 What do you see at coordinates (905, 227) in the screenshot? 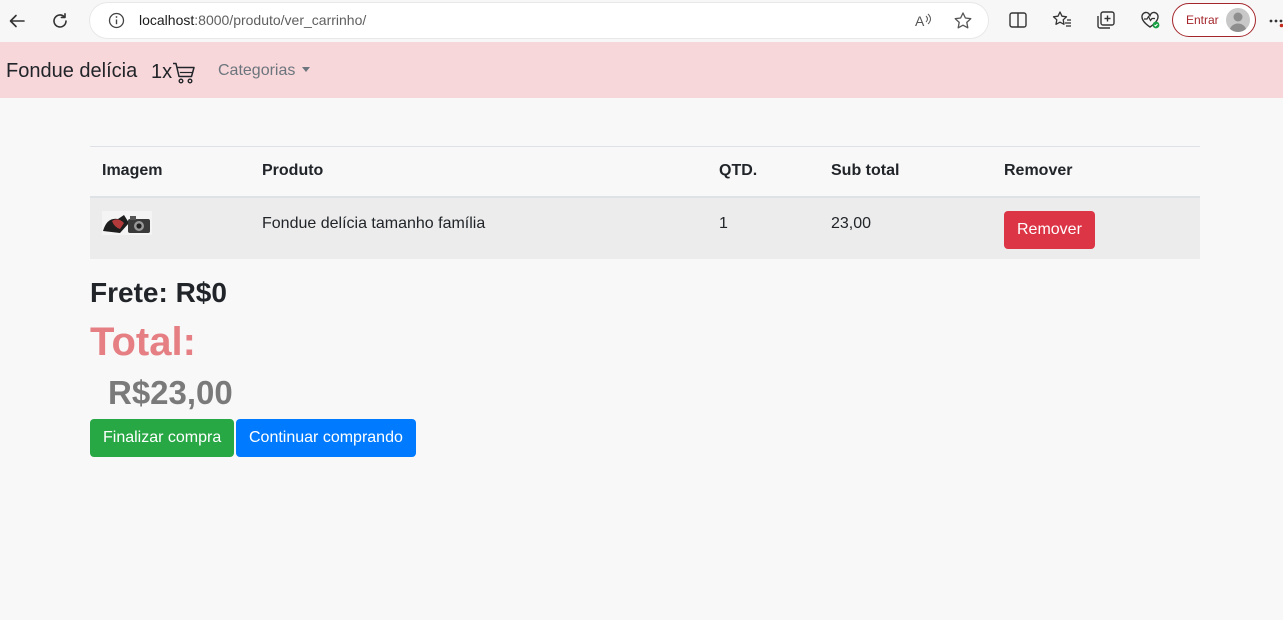
I see `cell-subtotal: 23,00` at bounding box center [905, 227].